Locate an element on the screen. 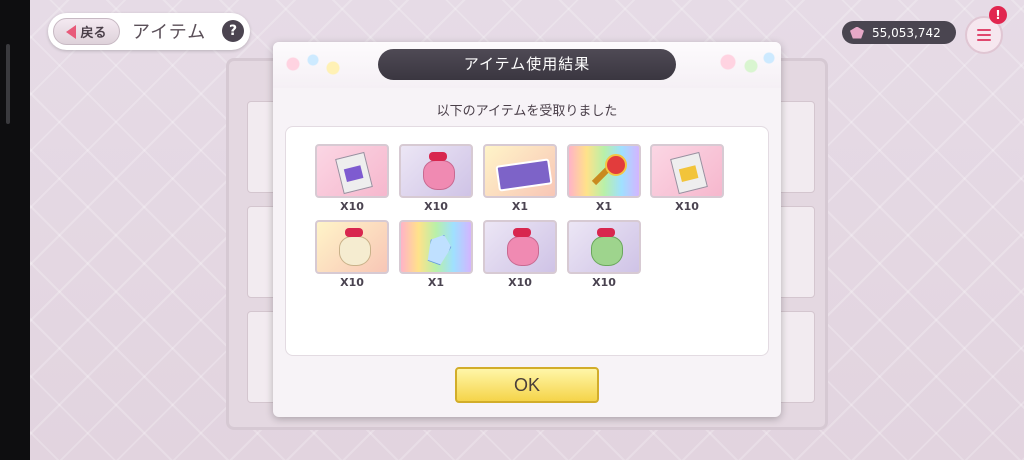 This screenshot has height=460, width=1024. crystal-icon is located at coordinates (439, 249).